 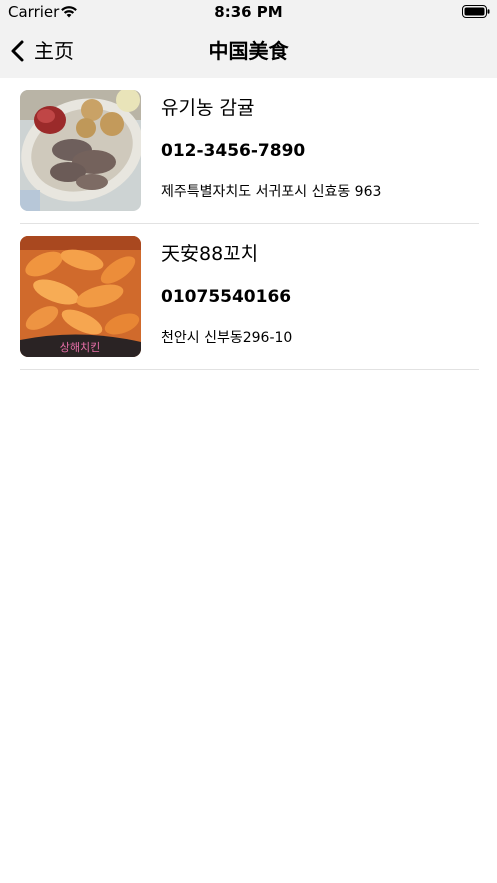 What do you see at coordinates (54, 51) in the screenshot?
I see `back-button-label: 主页` at bounding box center [54, 51].